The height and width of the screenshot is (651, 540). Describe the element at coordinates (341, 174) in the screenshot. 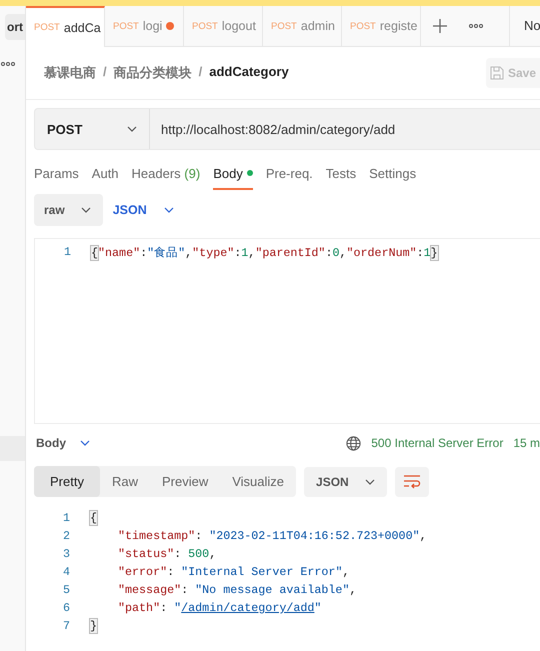

I see `request-section-tab: Tests` at that location.